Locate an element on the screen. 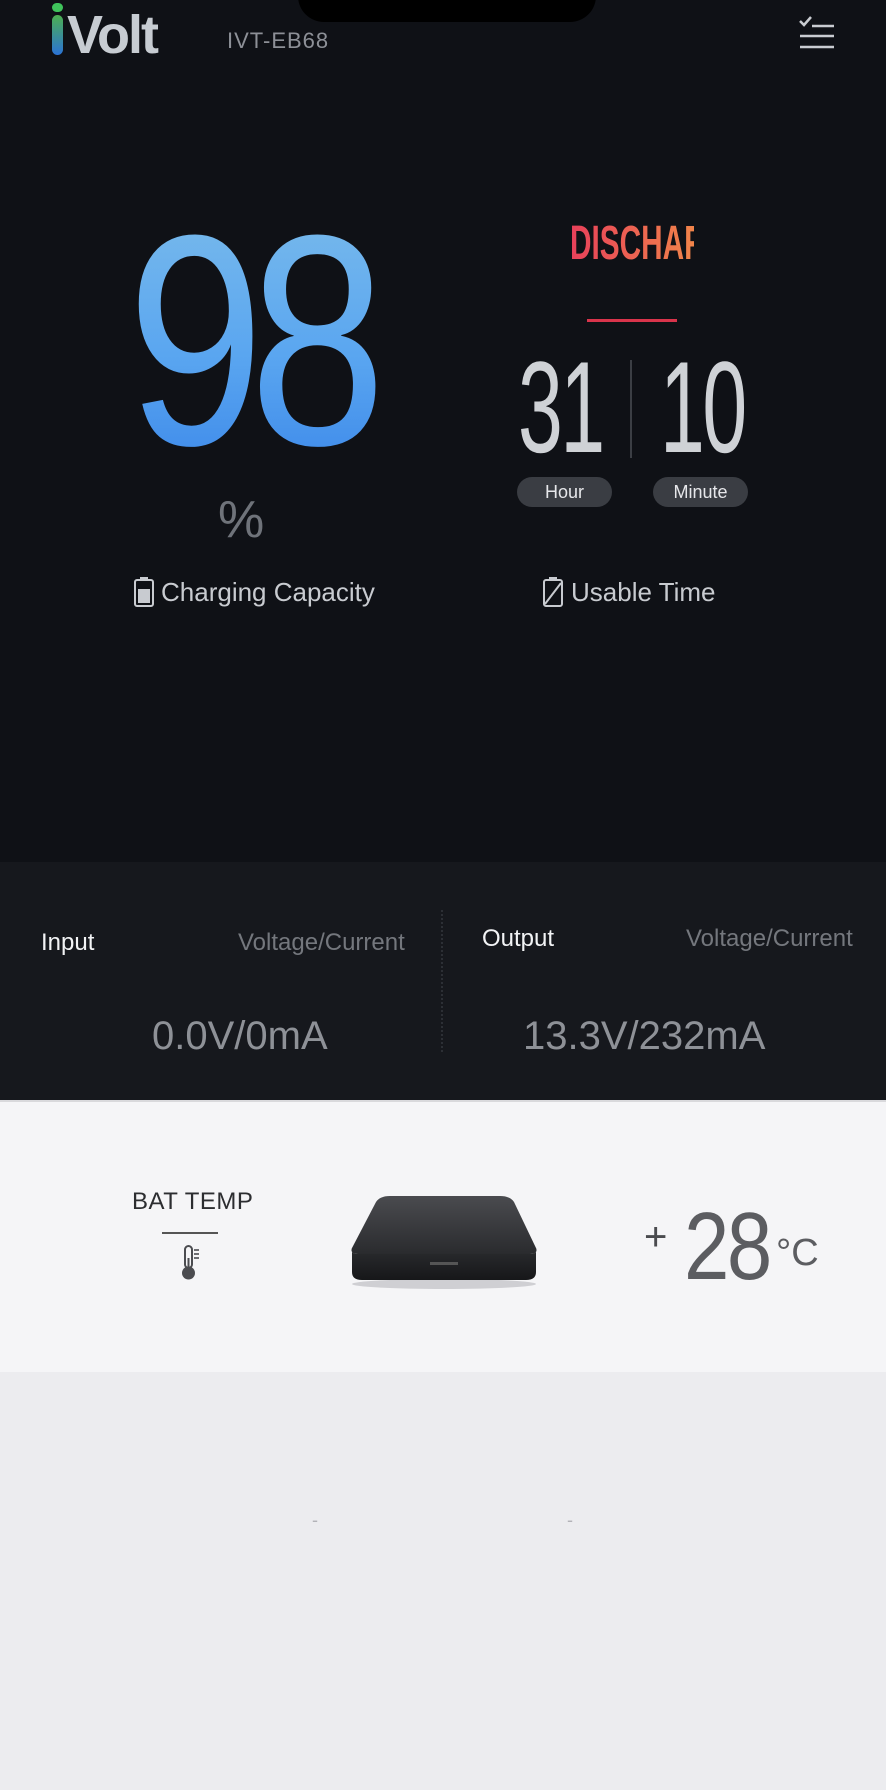 This screenshot has height=1790, width=886. bat-temp-title: BAT TEMP is located at coordinates (193, 1201).